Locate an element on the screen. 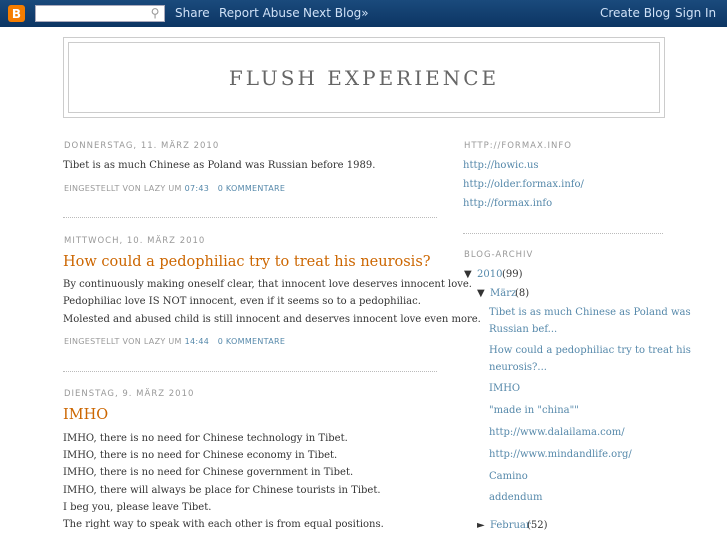  month-toggle-icon: ▼ is located at coordinates (481, 293).